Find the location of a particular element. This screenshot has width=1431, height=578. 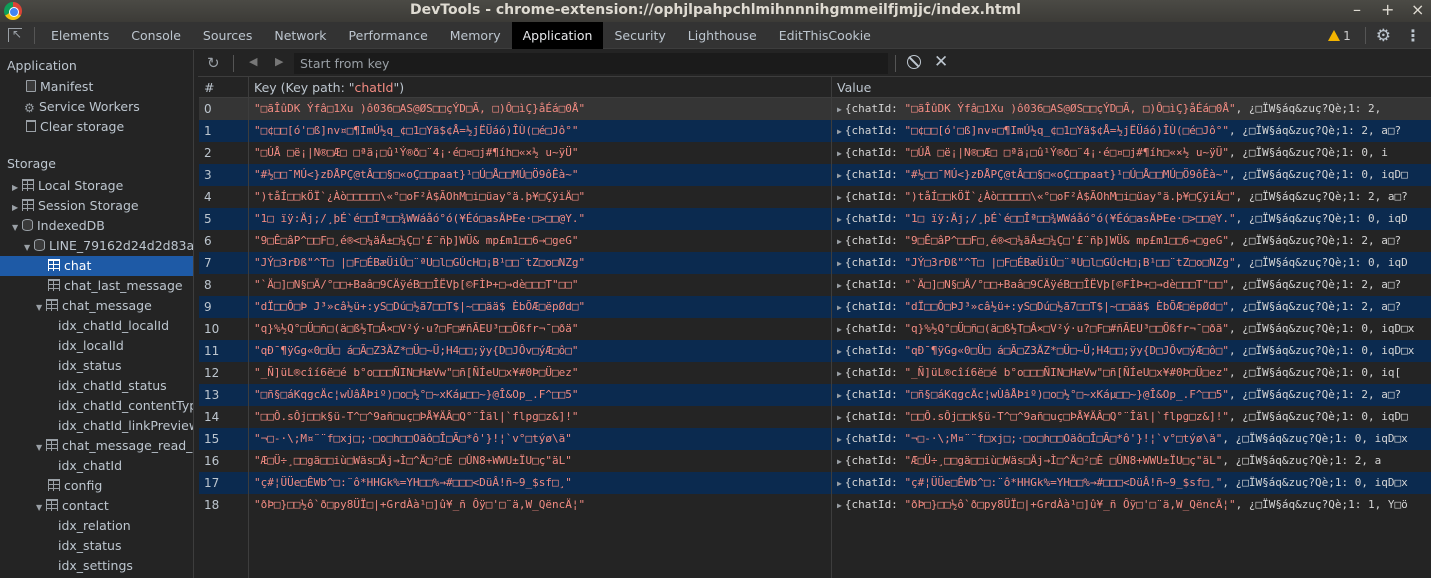

column-header-key: Key (Key path: "chatId") is located at coordinates (540, 87).